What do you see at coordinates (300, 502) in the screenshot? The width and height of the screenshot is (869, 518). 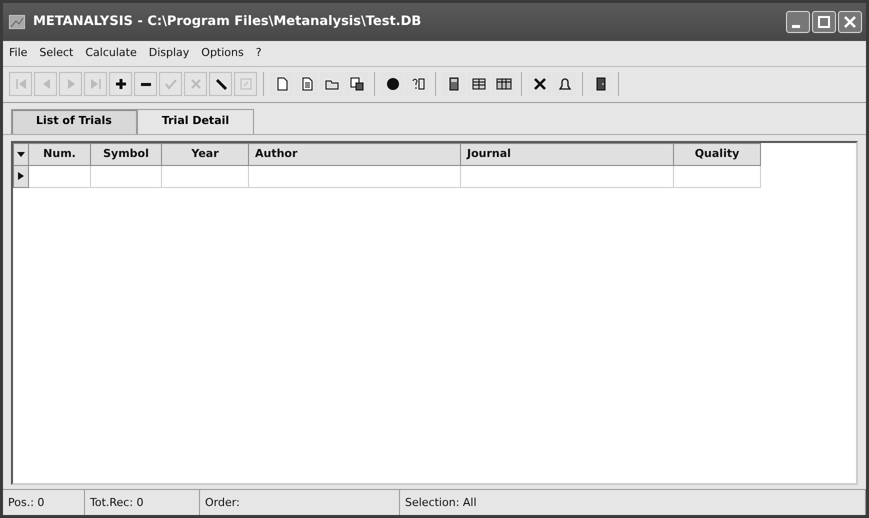 I see `status-text: Order:` at bounding box center [300, 502].